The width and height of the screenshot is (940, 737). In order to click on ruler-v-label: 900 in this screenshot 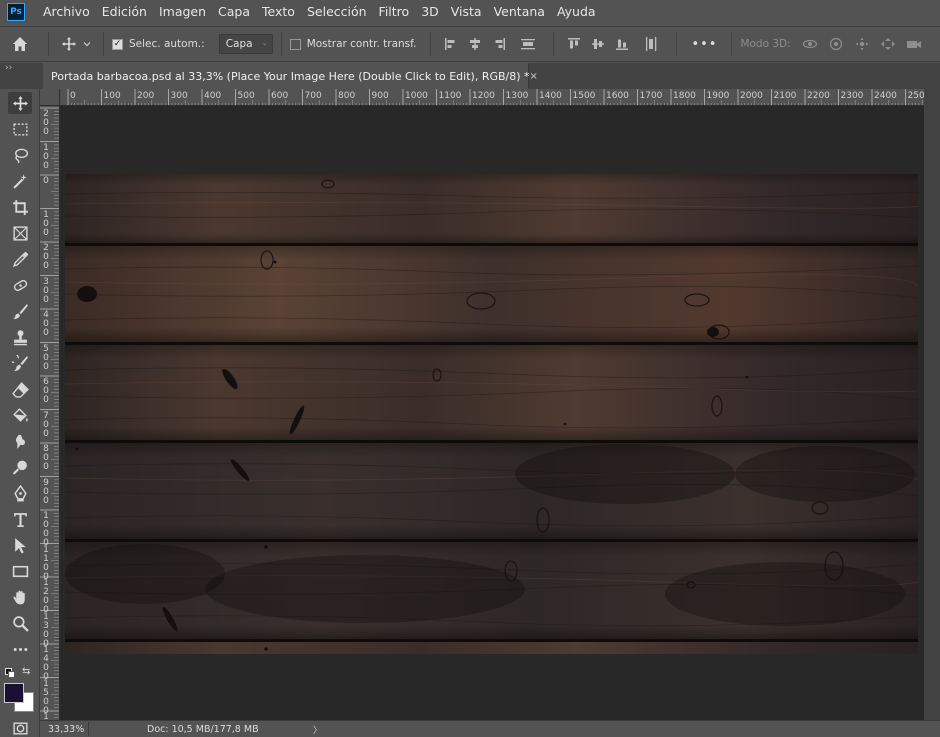, I will do `click(46, 491)`.